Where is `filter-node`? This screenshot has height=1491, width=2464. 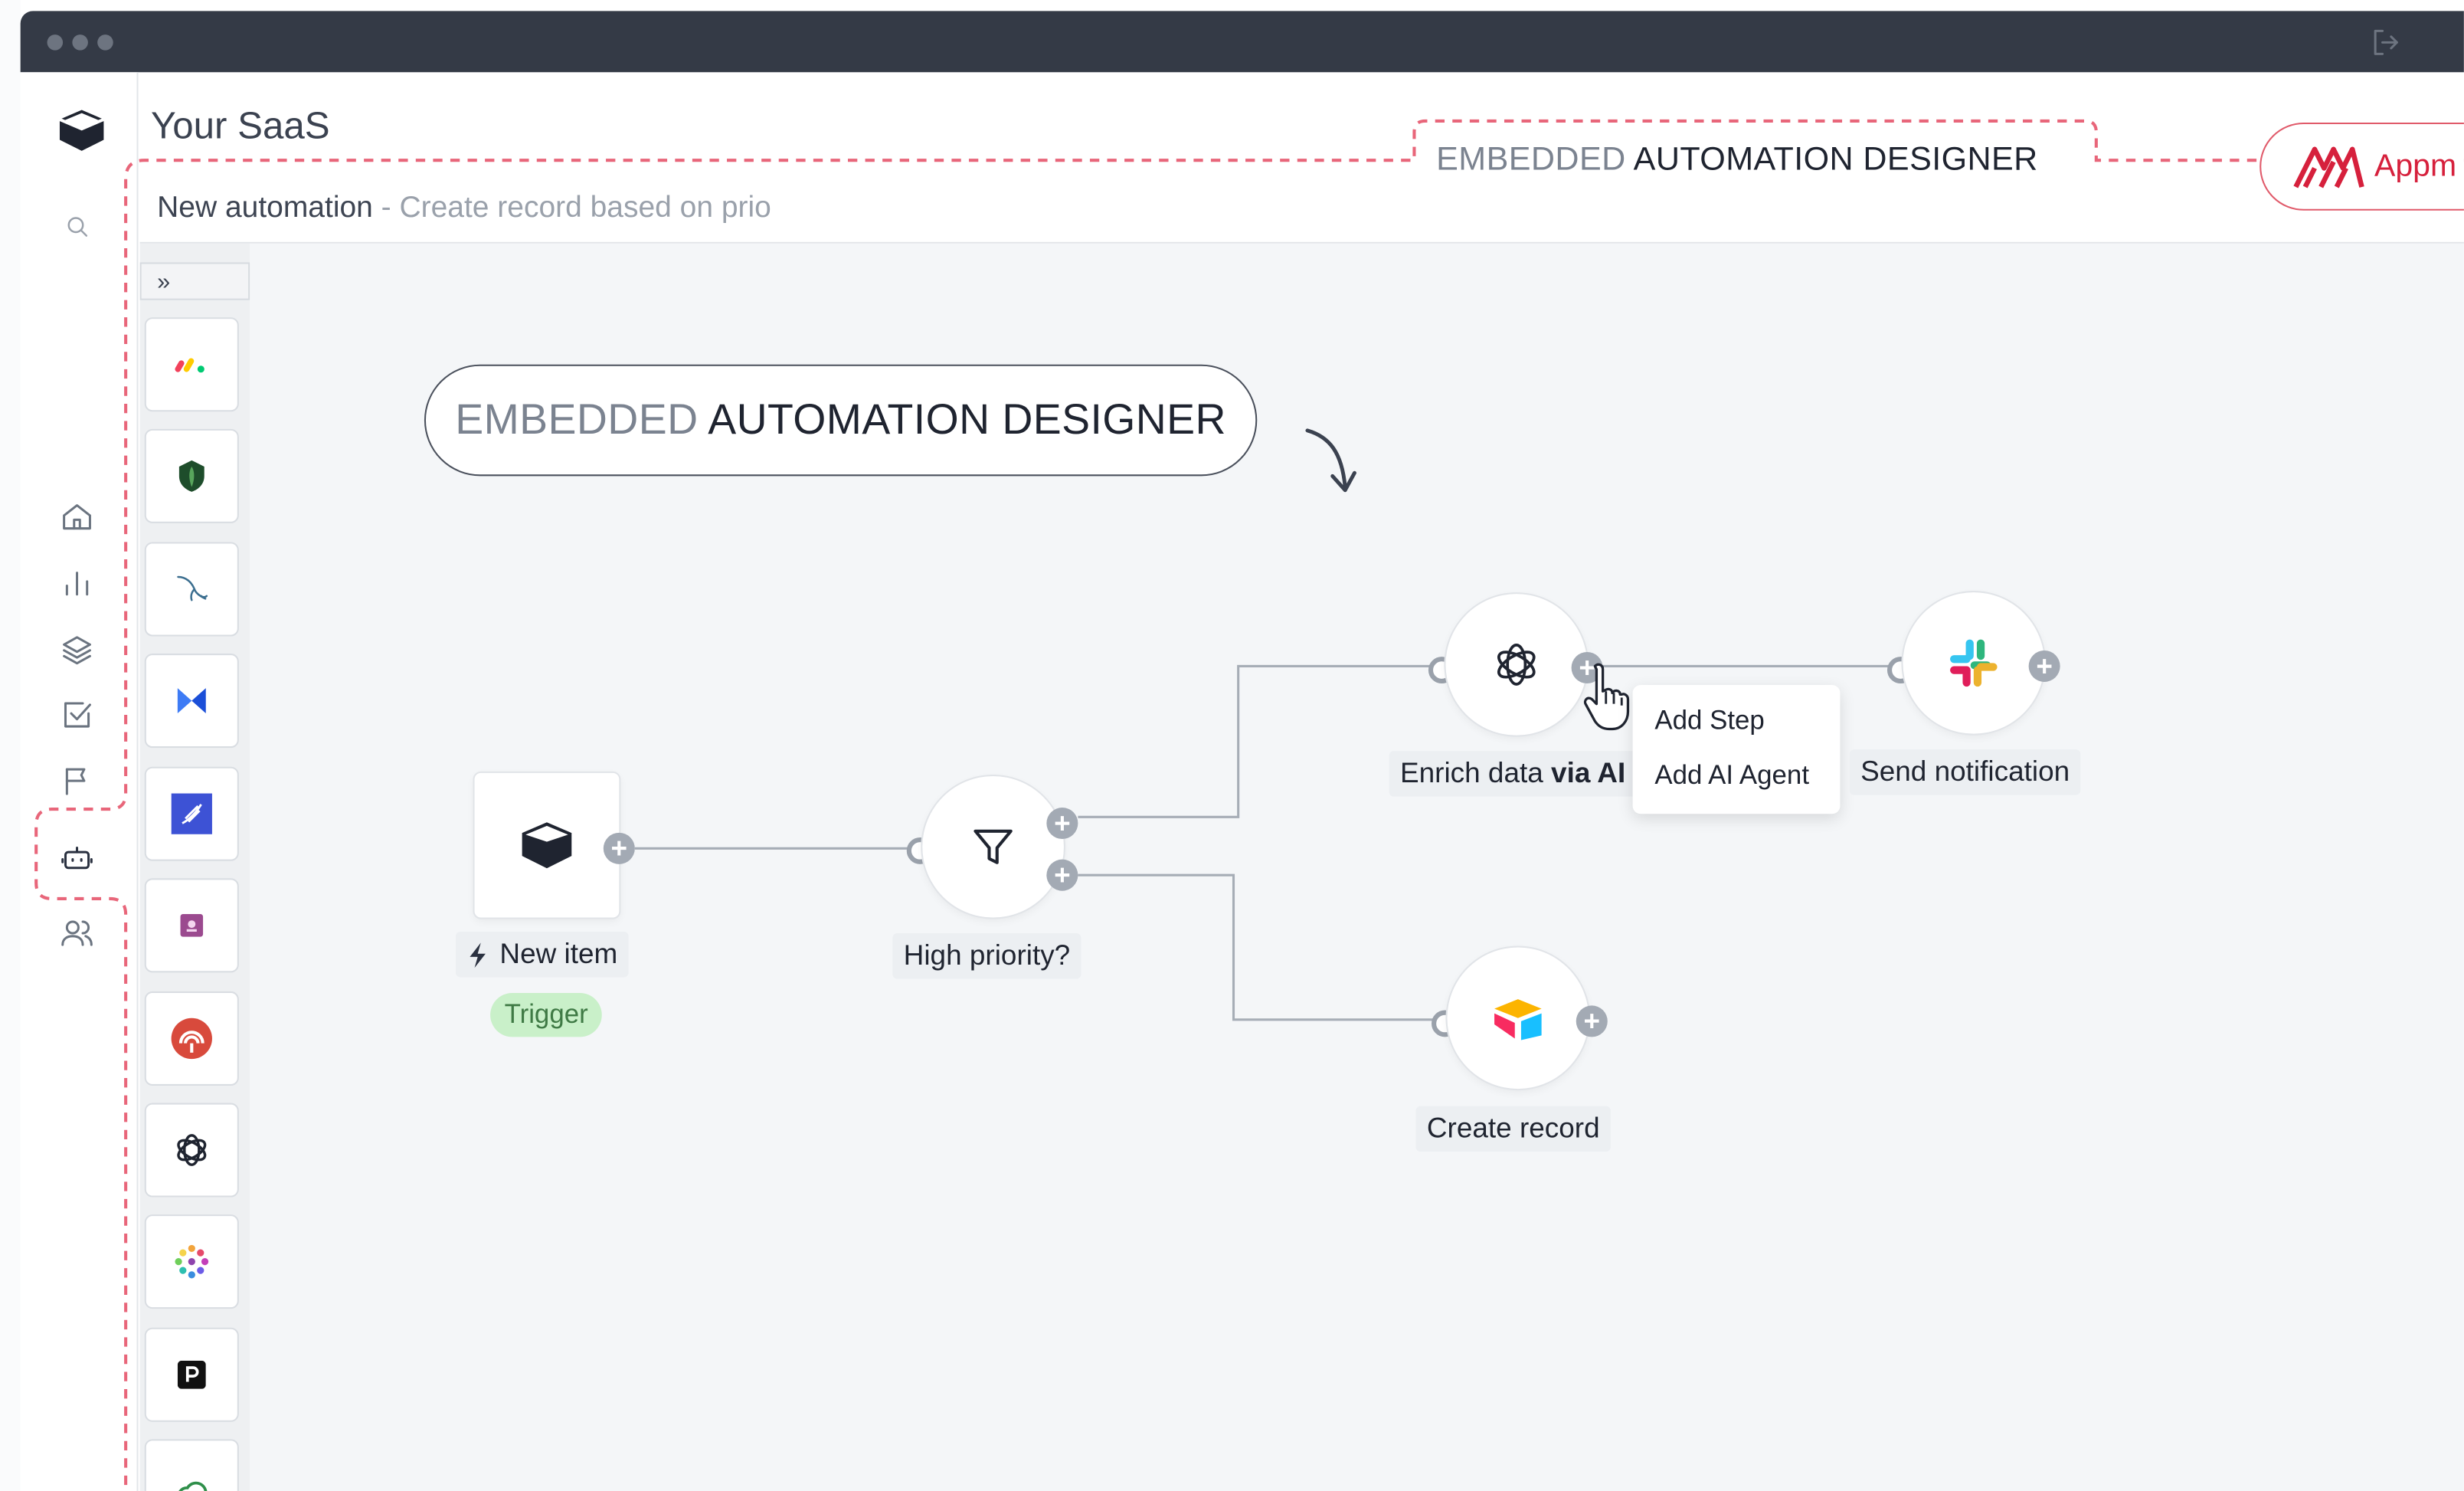 filter-node is located at coordinates (993, 846).